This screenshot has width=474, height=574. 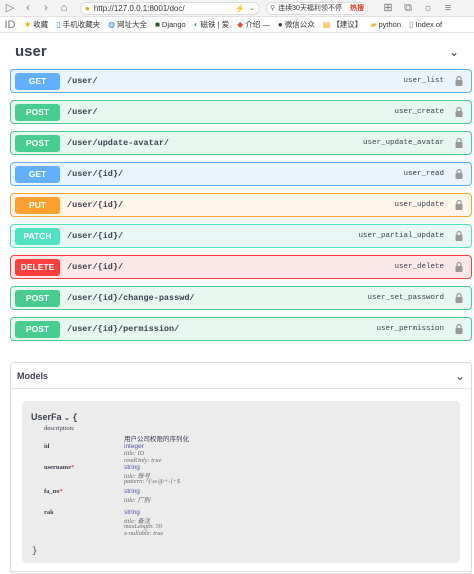 I want to click on sidebar-toggle-icon: ▷, so click(x=10, y=8).